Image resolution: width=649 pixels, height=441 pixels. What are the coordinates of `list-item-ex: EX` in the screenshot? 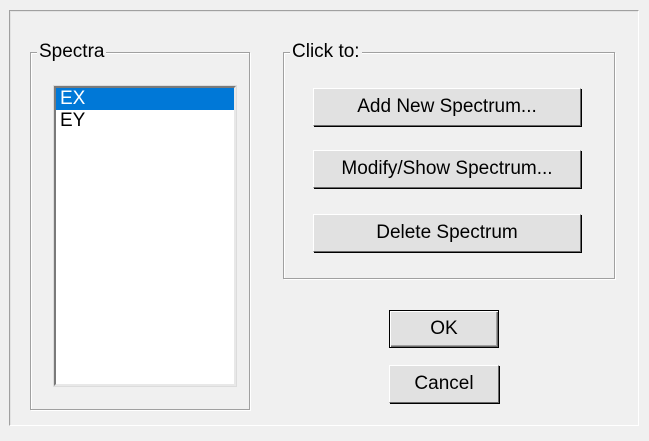 It's located at (145, 99).